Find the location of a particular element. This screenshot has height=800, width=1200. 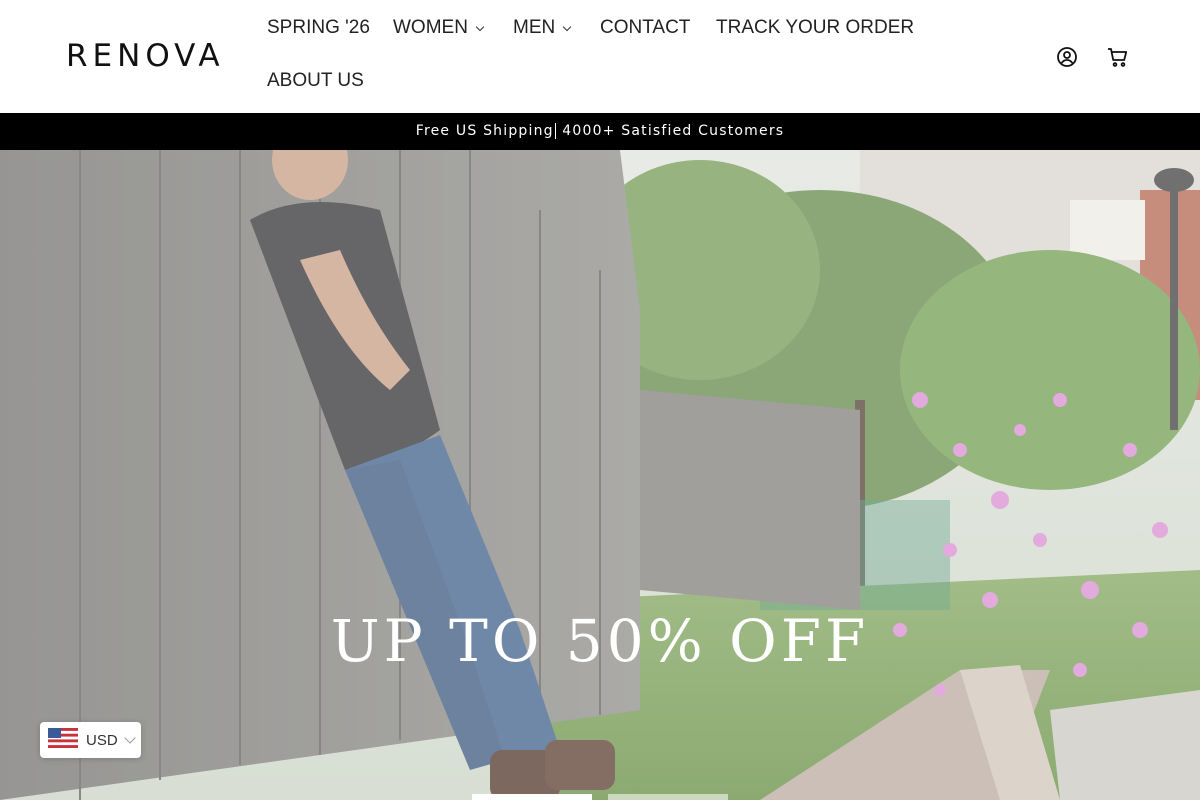

nav-item-men: MEN is located at coordinates (542, 28).